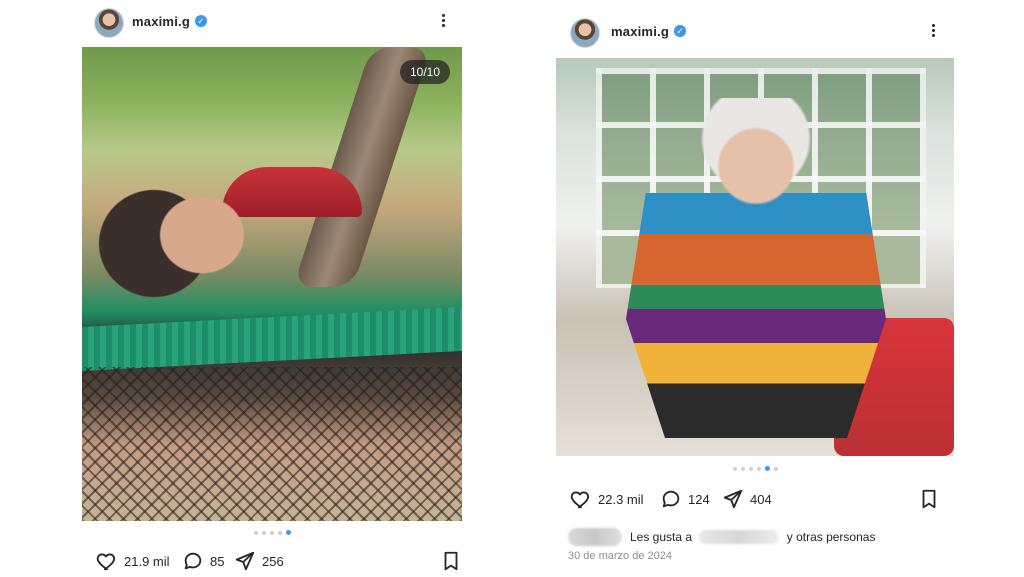  I want to click on share-count: 404, so click(761, 499).